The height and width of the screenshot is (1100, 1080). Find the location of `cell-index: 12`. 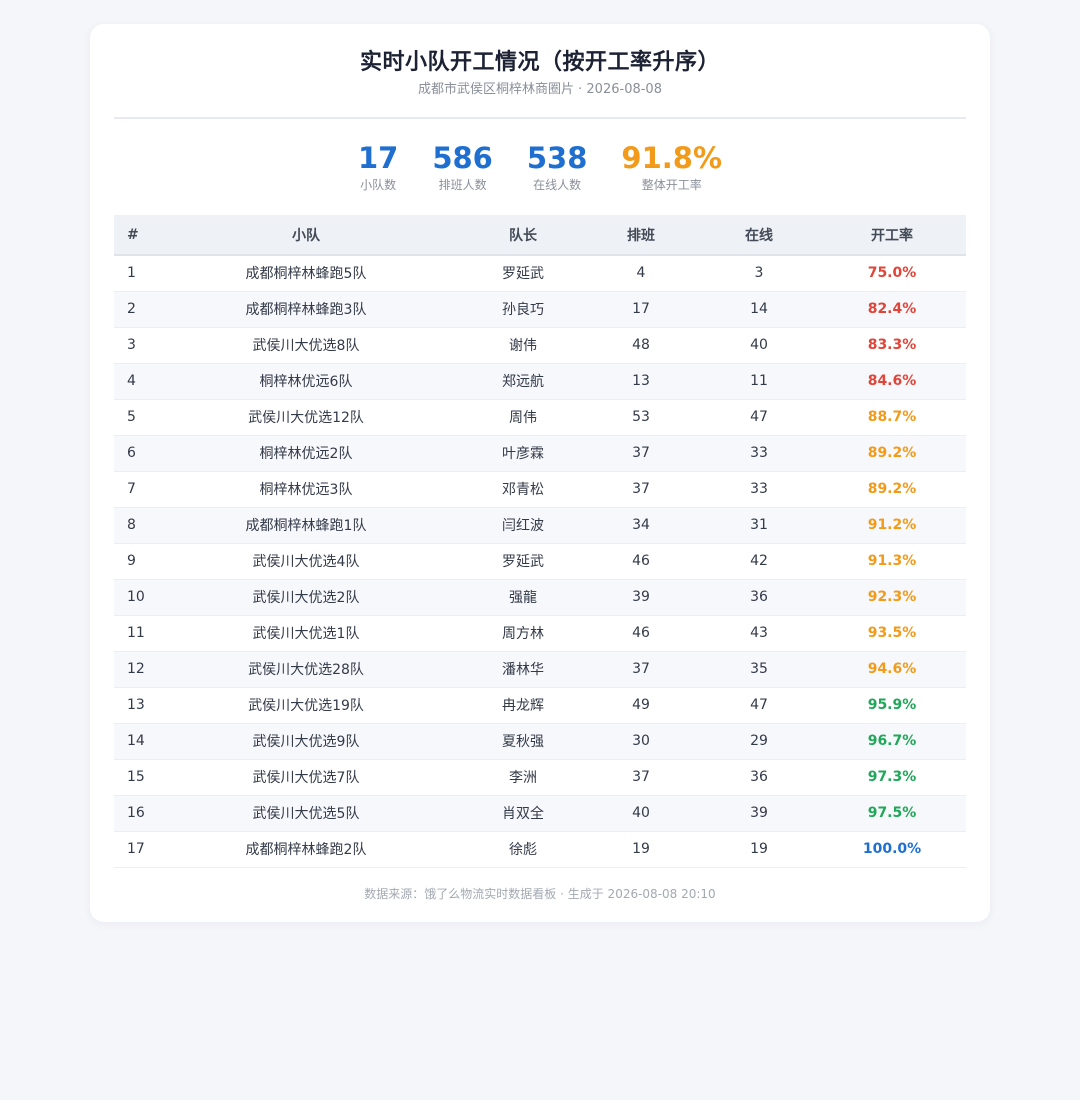

cell-index: 12 is located at coordinates (131, 669).